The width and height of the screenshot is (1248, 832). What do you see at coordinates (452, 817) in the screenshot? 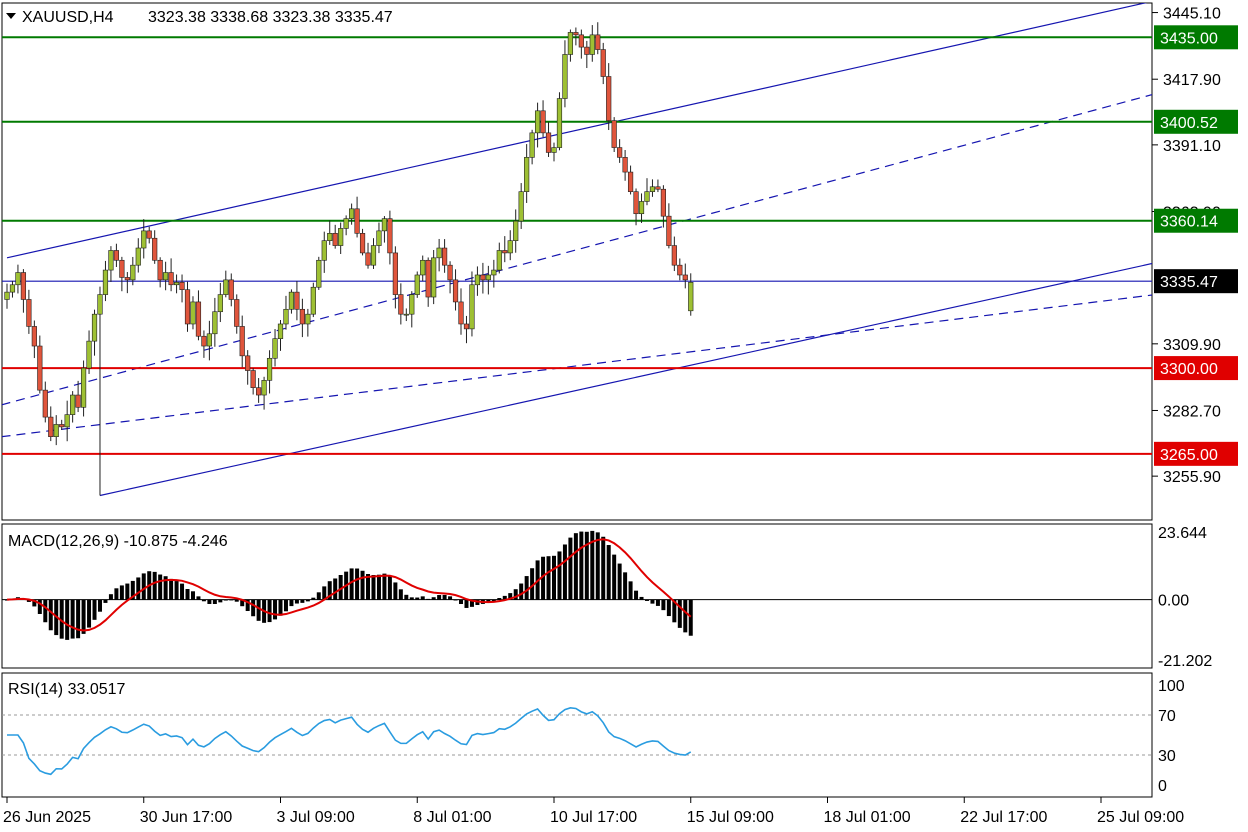
I see `time-label-3: 8 Jul 01:00` at bounding box center [452, 817].